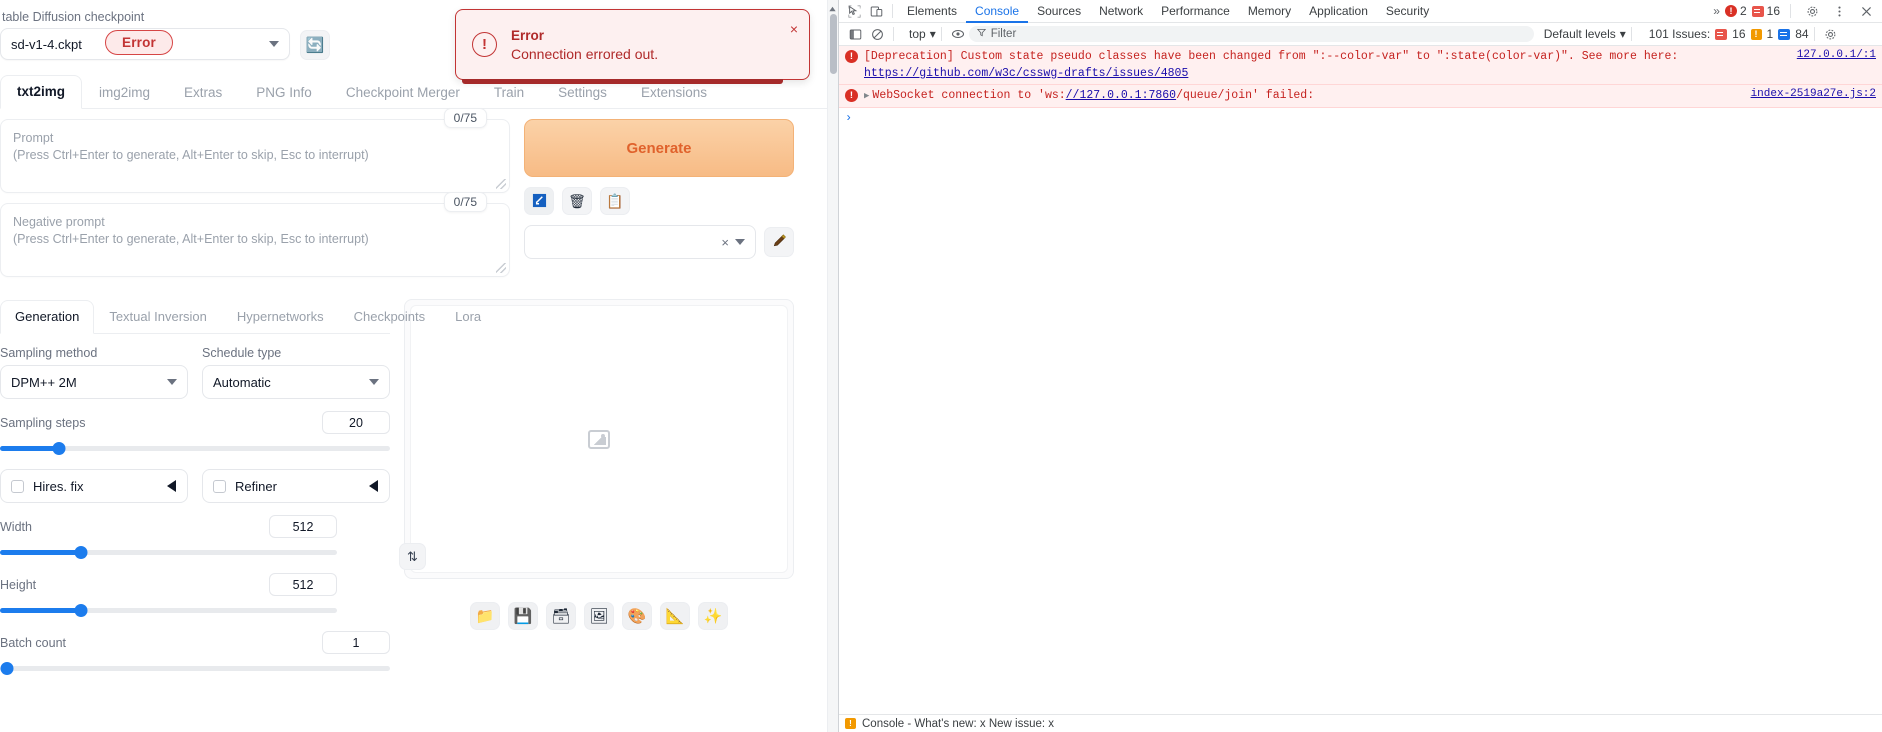 The height and width of the screenshot is (732, 1882). I want to click on batch-count-value: 1, so click(356, 642).